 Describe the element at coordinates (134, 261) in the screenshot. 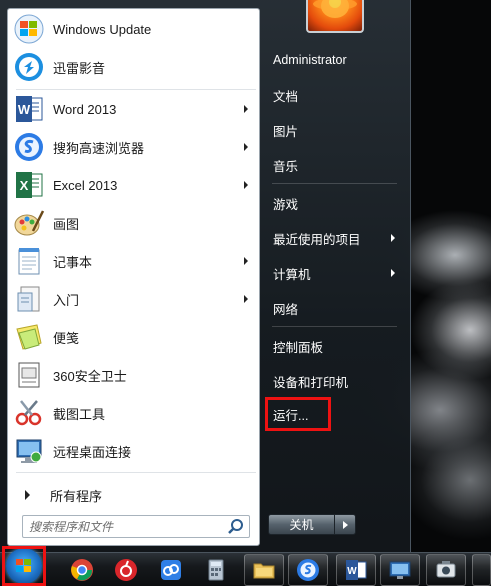

I see `program-notepad: 记事本` at that location.